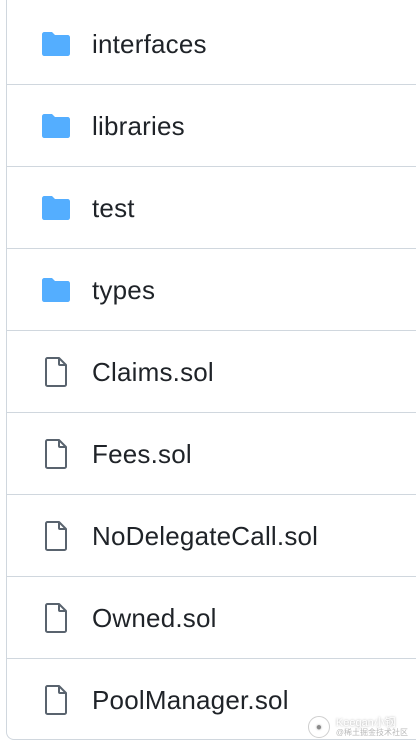 The width and height of the screenshot is (416, 746). I want to click on file-row-libraries: libraries, so click(211, 126).